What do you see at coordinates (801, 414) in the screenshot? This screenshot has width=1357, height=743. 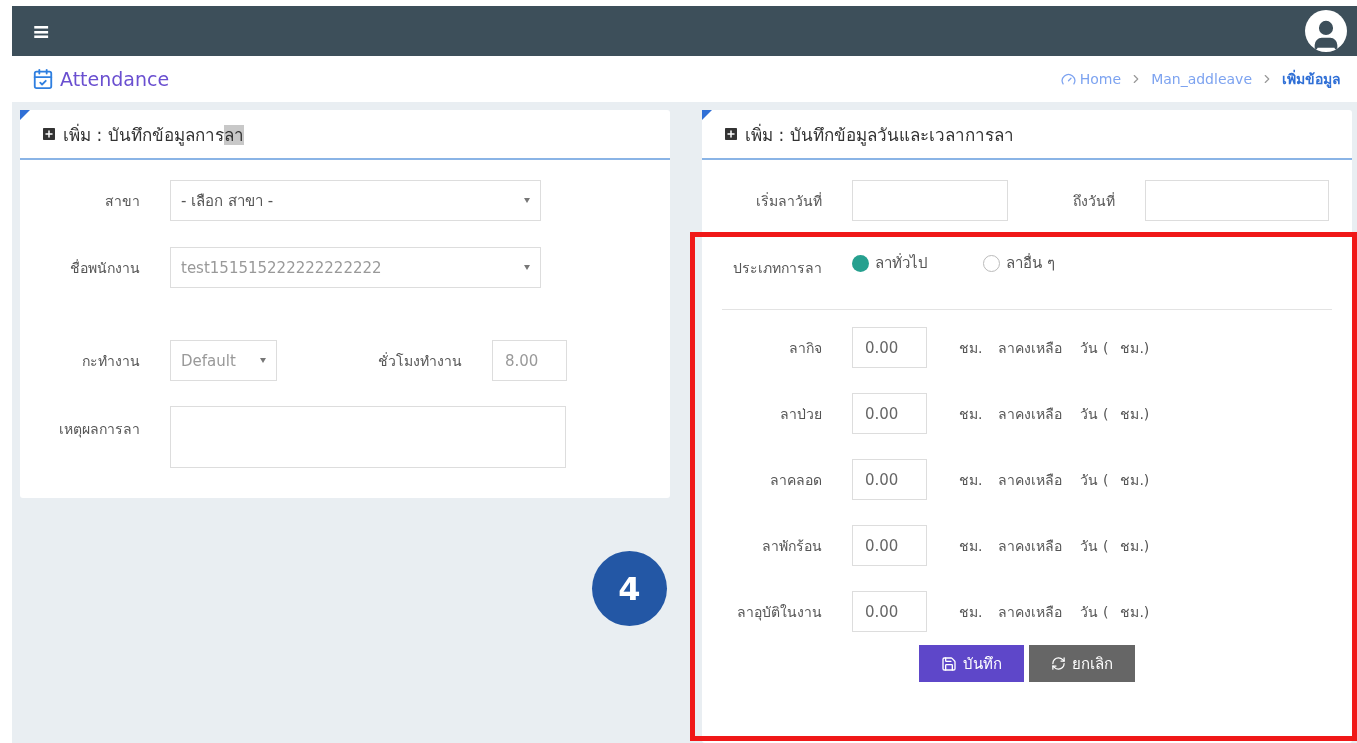 I see `leave-label: ลาป่วย` at bounding box center [801, 414].